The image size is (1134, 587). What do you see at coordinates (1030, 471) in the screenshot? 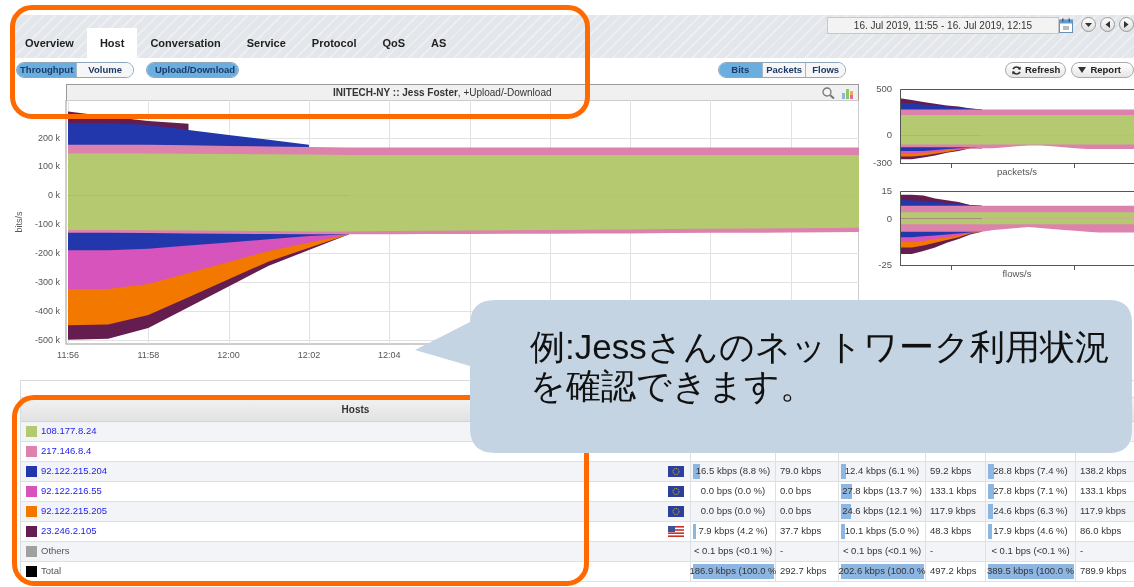
I see `cell-value: 28.8 kbps (7.4 %)` at bounding box center [1030, 471].